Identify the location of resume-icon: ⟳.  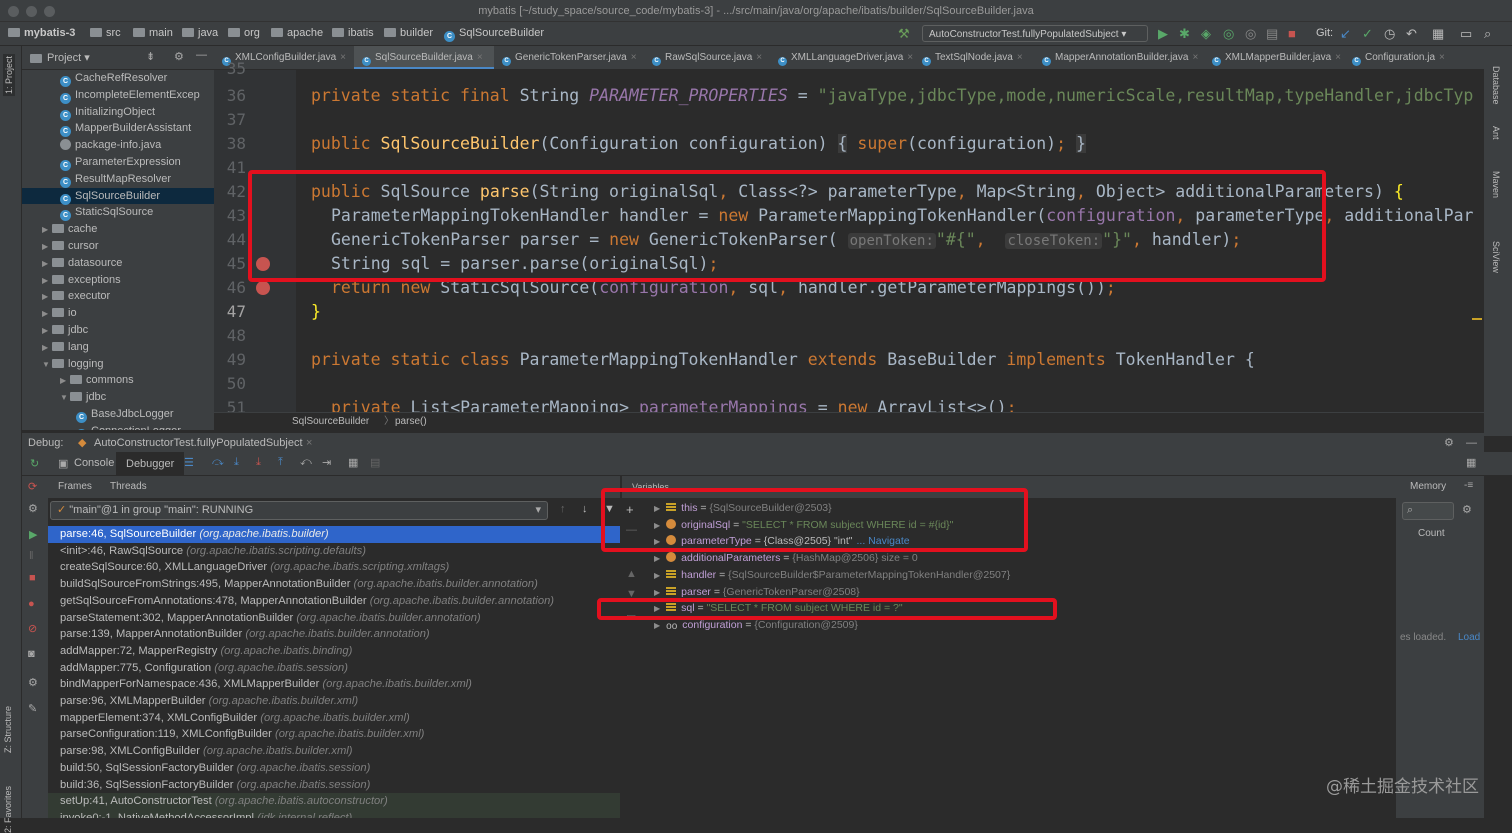
(32, 486).